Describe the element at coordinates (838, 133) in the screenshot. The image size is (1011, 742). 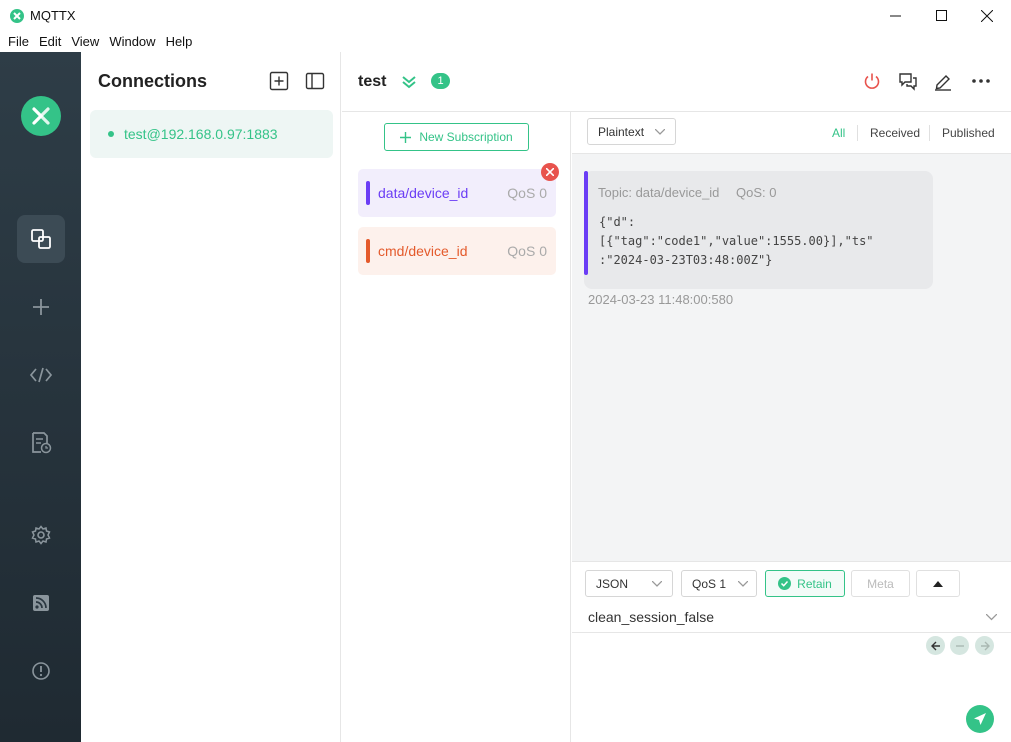
I see `filter-all: All` at that location.